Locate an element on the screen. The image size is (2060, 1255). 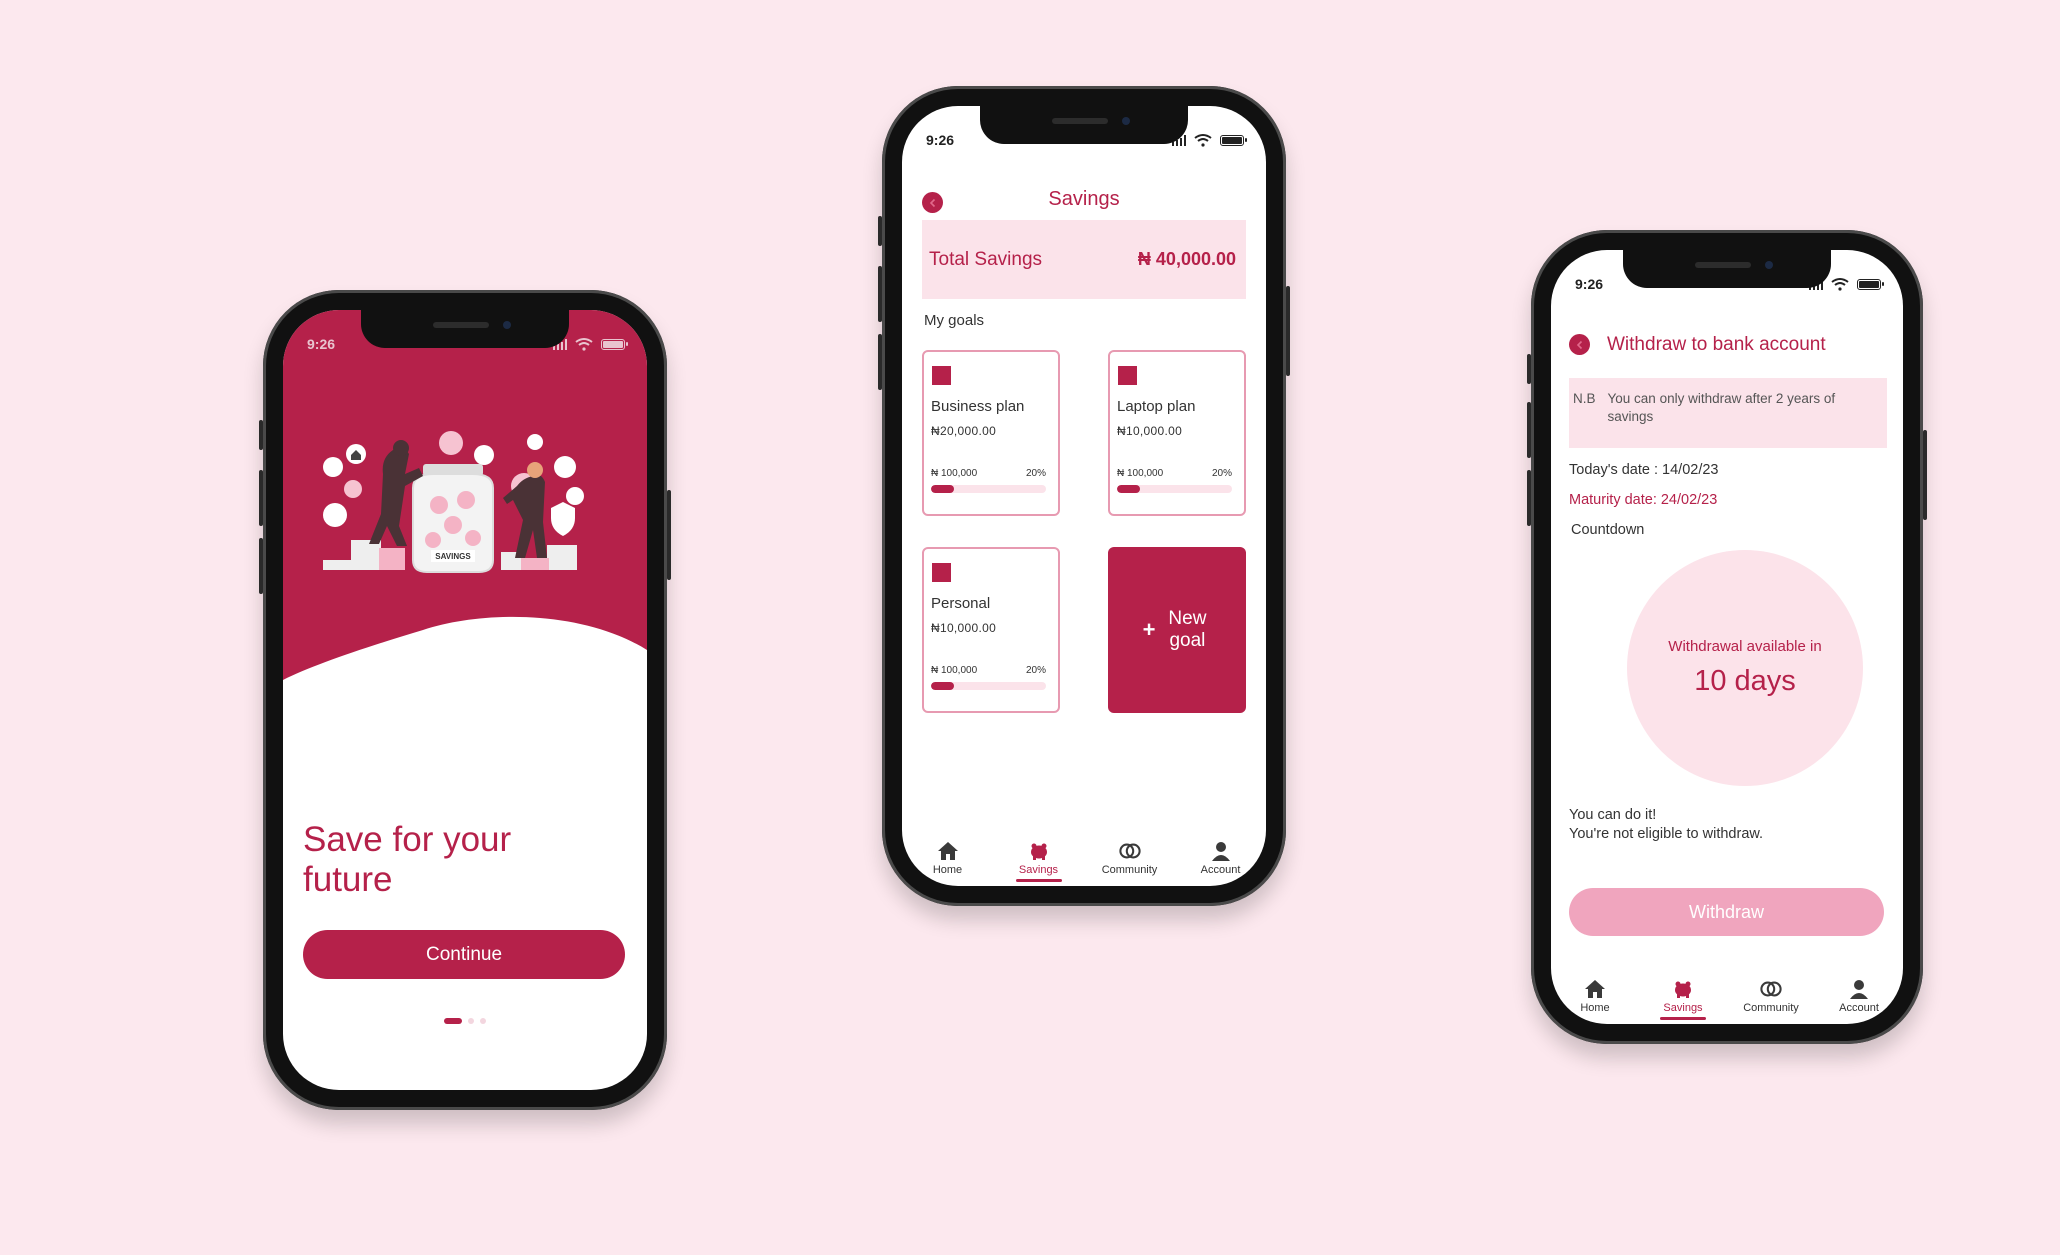
goal-name: Business plan is located at coordinates (978, 406).